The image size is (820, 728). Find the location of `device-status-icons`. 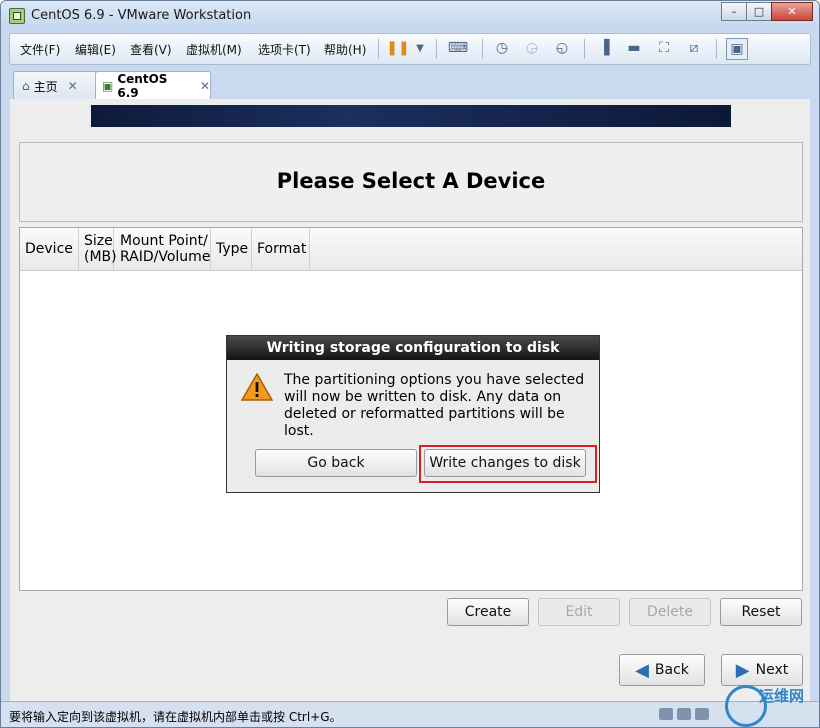

device-status-icons is located at coordinates (684, 714).